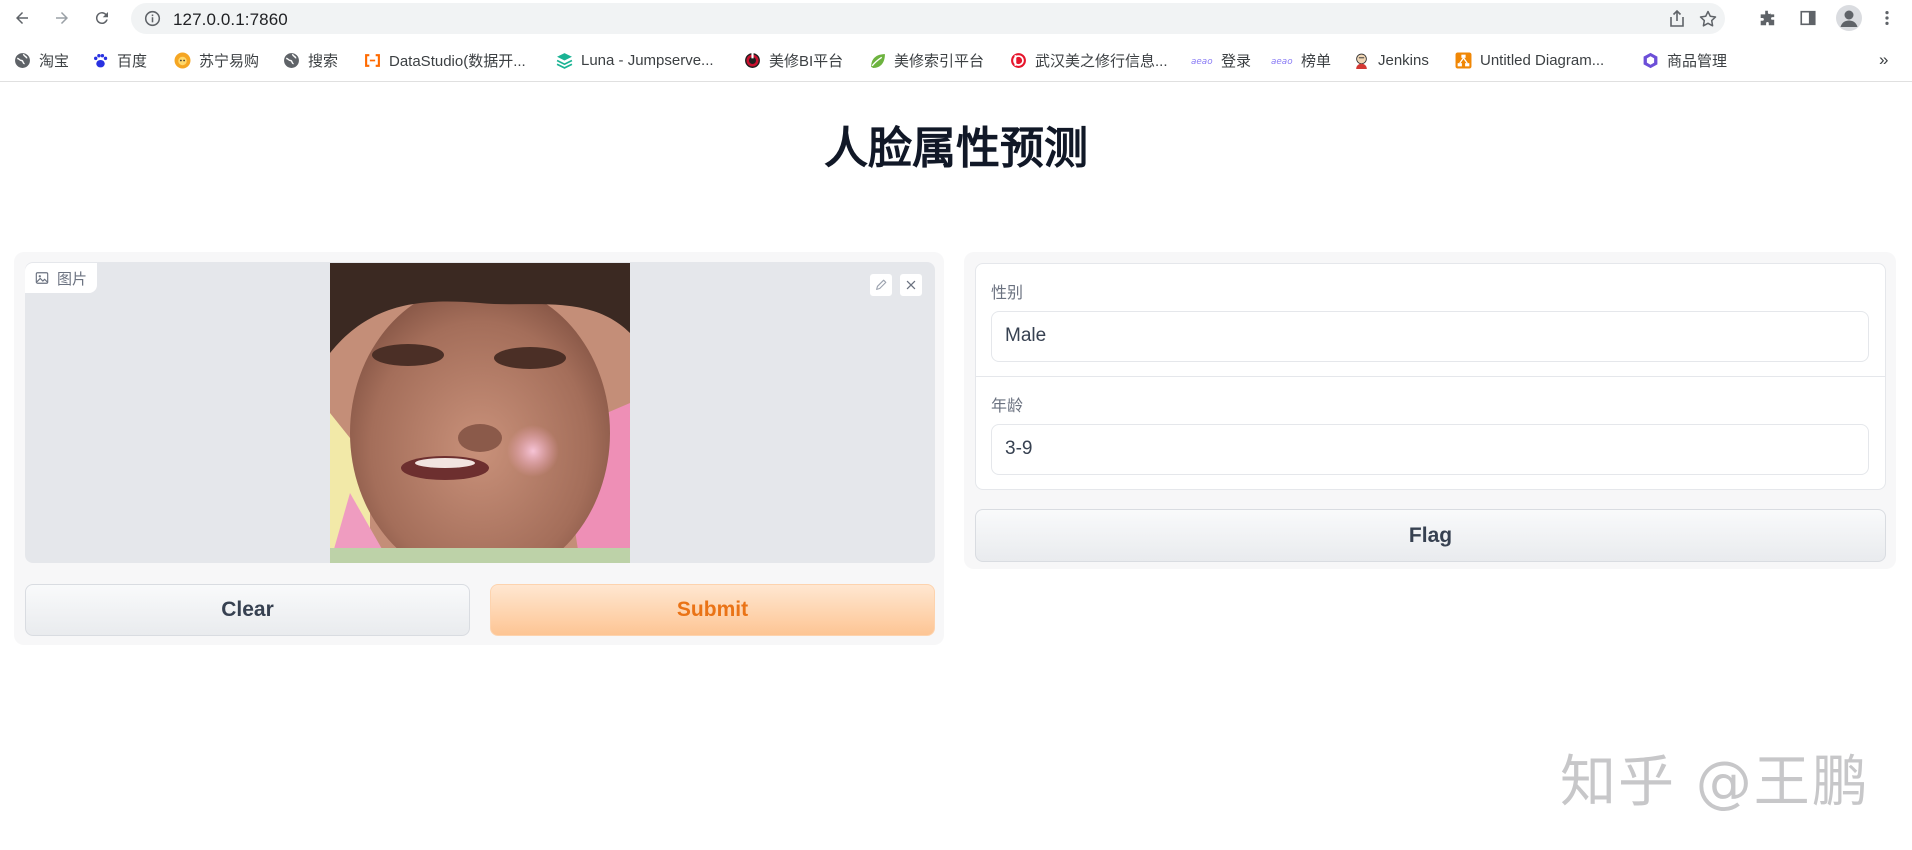 This screenshot has width=1912, height=850. I want to click on suning-lion-icon, so click(182, 60).